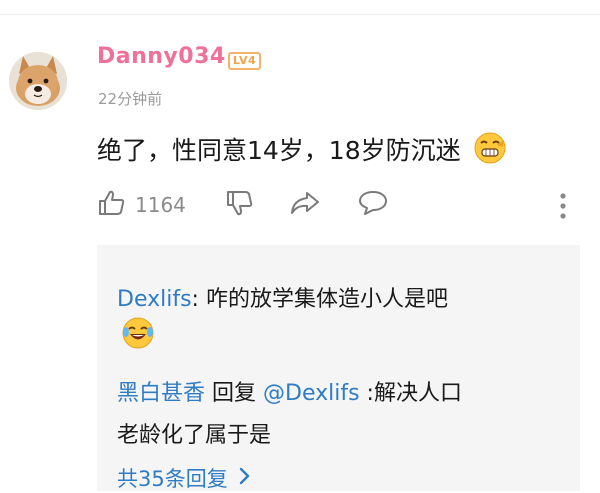  Describe the element at coordinates (38, 81) in the screenshot. I see `avatar` at that location.